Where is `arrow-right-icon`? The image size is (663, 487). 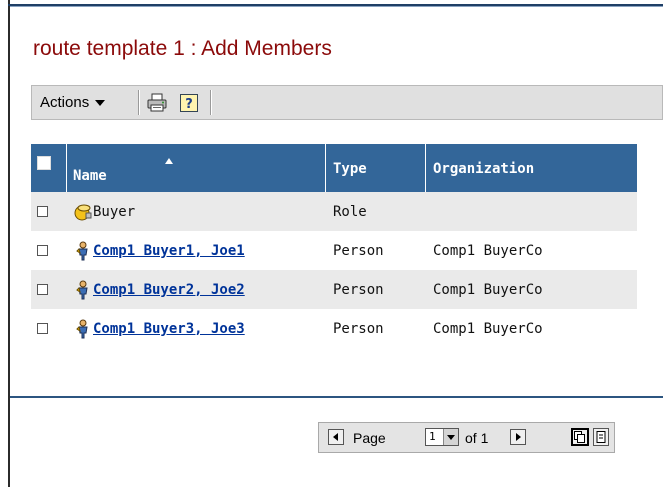 arrow-right-icon is located at coordinates (518, 437).